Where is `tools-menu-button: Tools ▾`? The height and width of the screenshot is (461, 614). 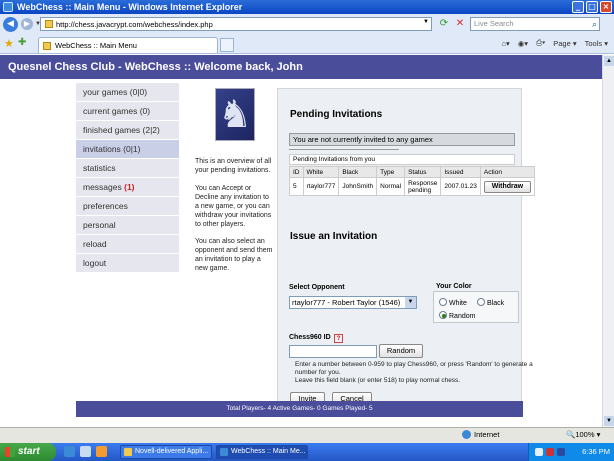 tools-menu-button: Tools ▾ is located at coordinates (596, 43).